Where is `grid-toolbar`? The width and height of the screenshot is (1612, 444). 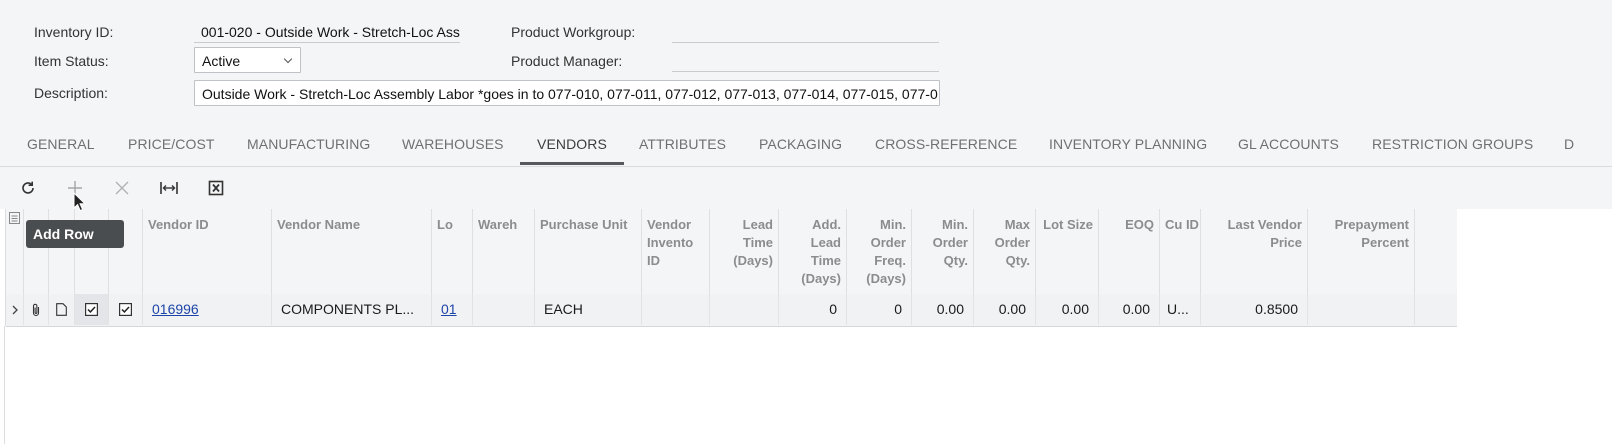
grid-toolbar is located at coordinates (806, 188).